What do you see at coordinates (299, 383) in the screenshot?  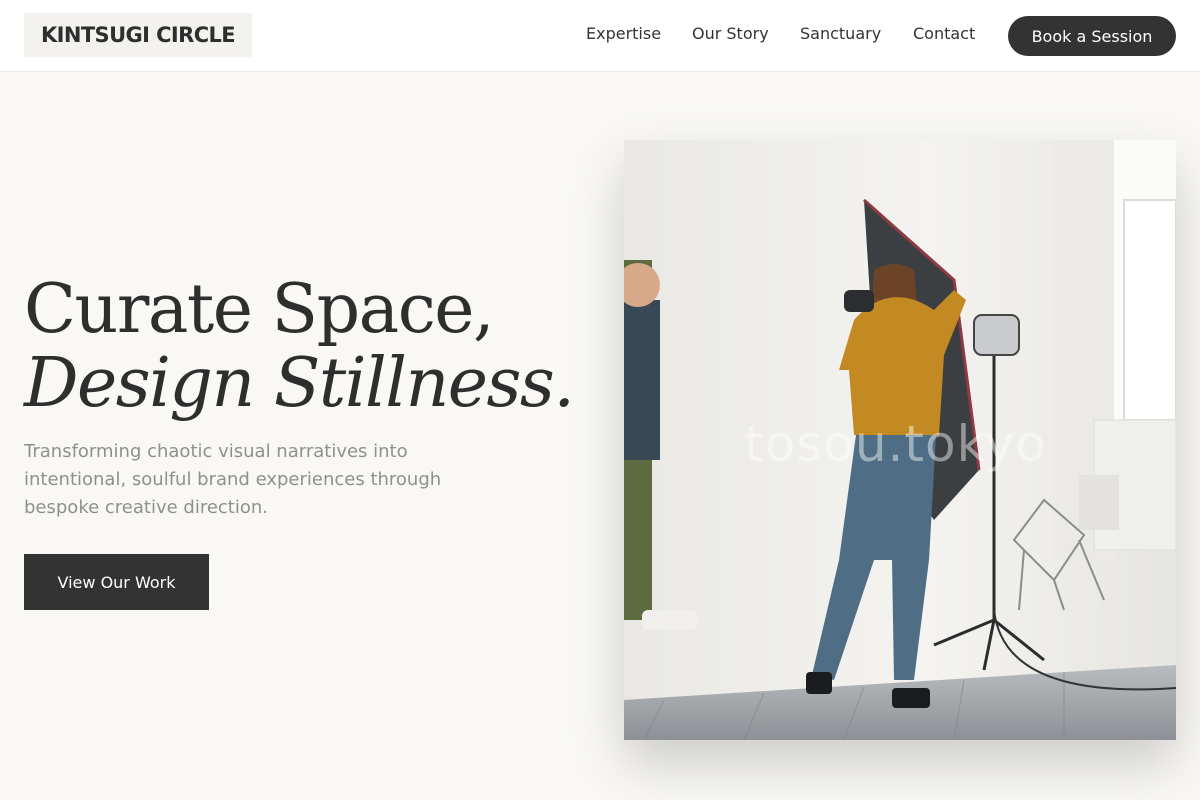 I see `hero-title-line-2: Design Stillness.` at bounding box center [299, 383].